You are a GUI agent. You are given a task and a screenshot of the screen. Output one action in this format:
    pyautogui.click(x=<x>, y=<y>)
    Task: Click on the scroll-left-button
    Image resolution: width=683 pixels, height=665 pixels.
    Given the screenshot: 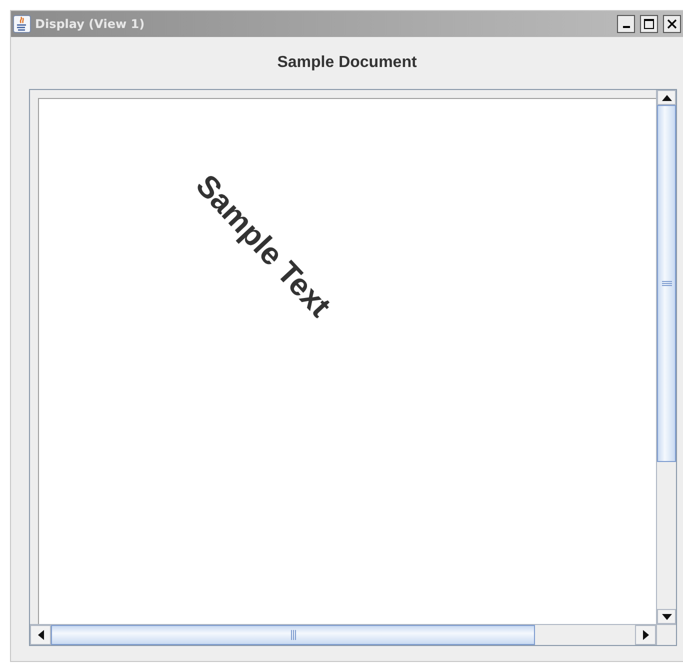 What is the action you would take?
    pyautogui.click(x=40, y=635)
    